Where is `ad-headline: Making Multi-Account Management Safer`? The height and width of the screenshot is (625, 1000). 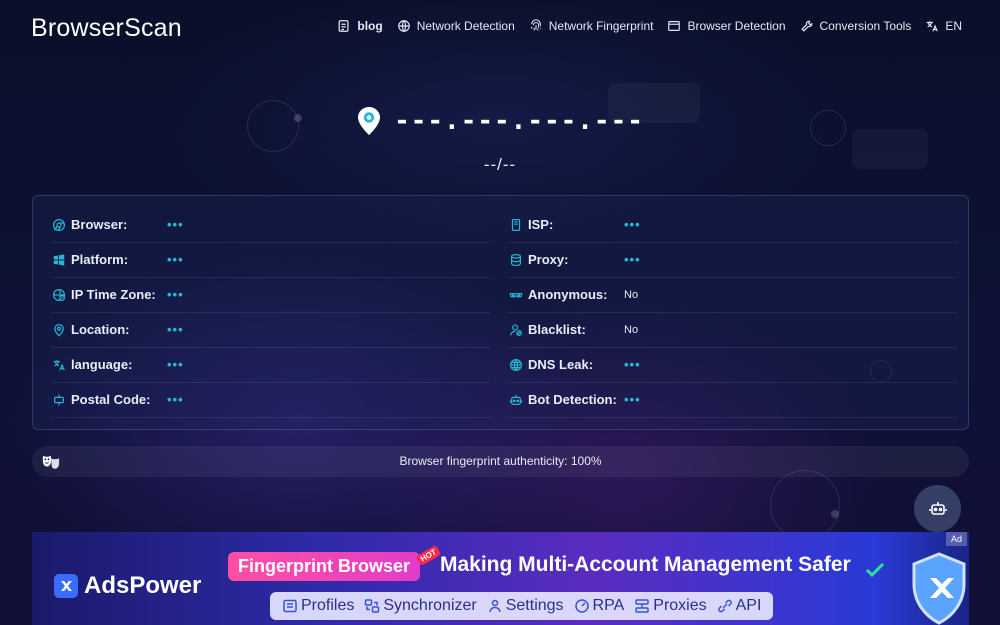 ad-headline: Making Multi-Account Management Safer is located at coordinates (645, 564).